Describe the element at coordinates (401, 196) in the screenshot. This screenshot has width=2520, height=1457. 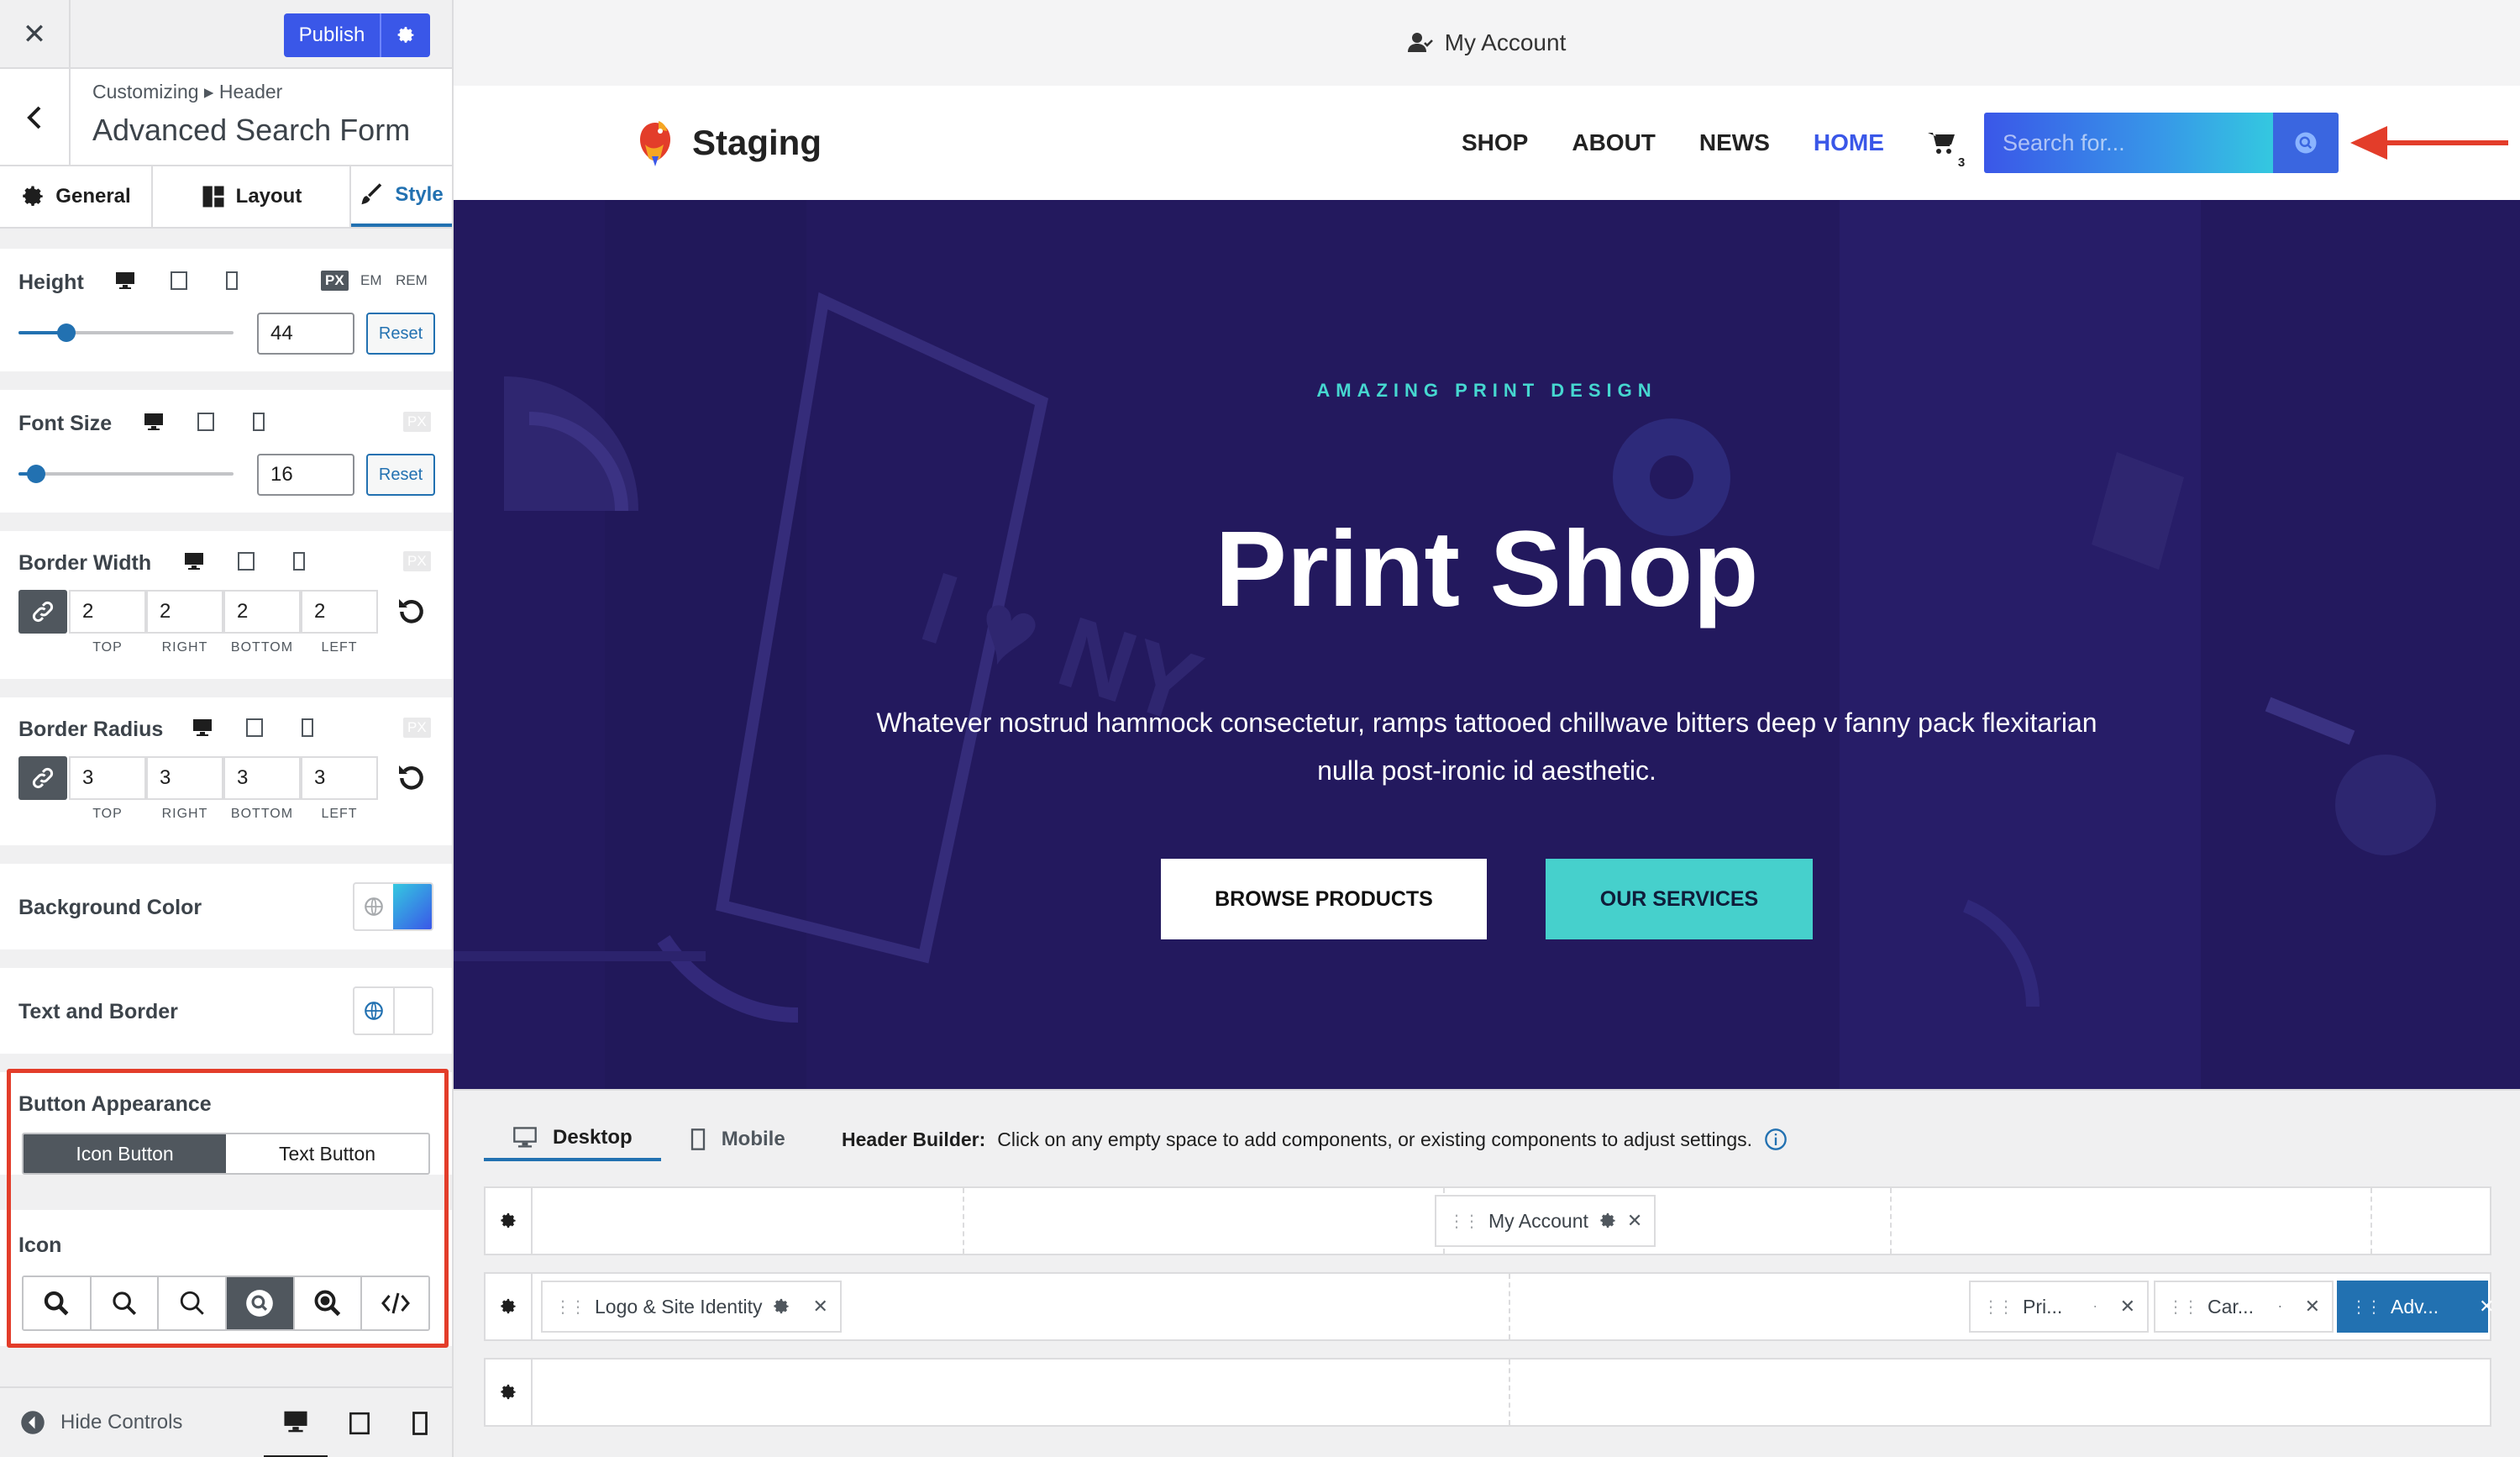
I see `tab-style: Style` at that location.